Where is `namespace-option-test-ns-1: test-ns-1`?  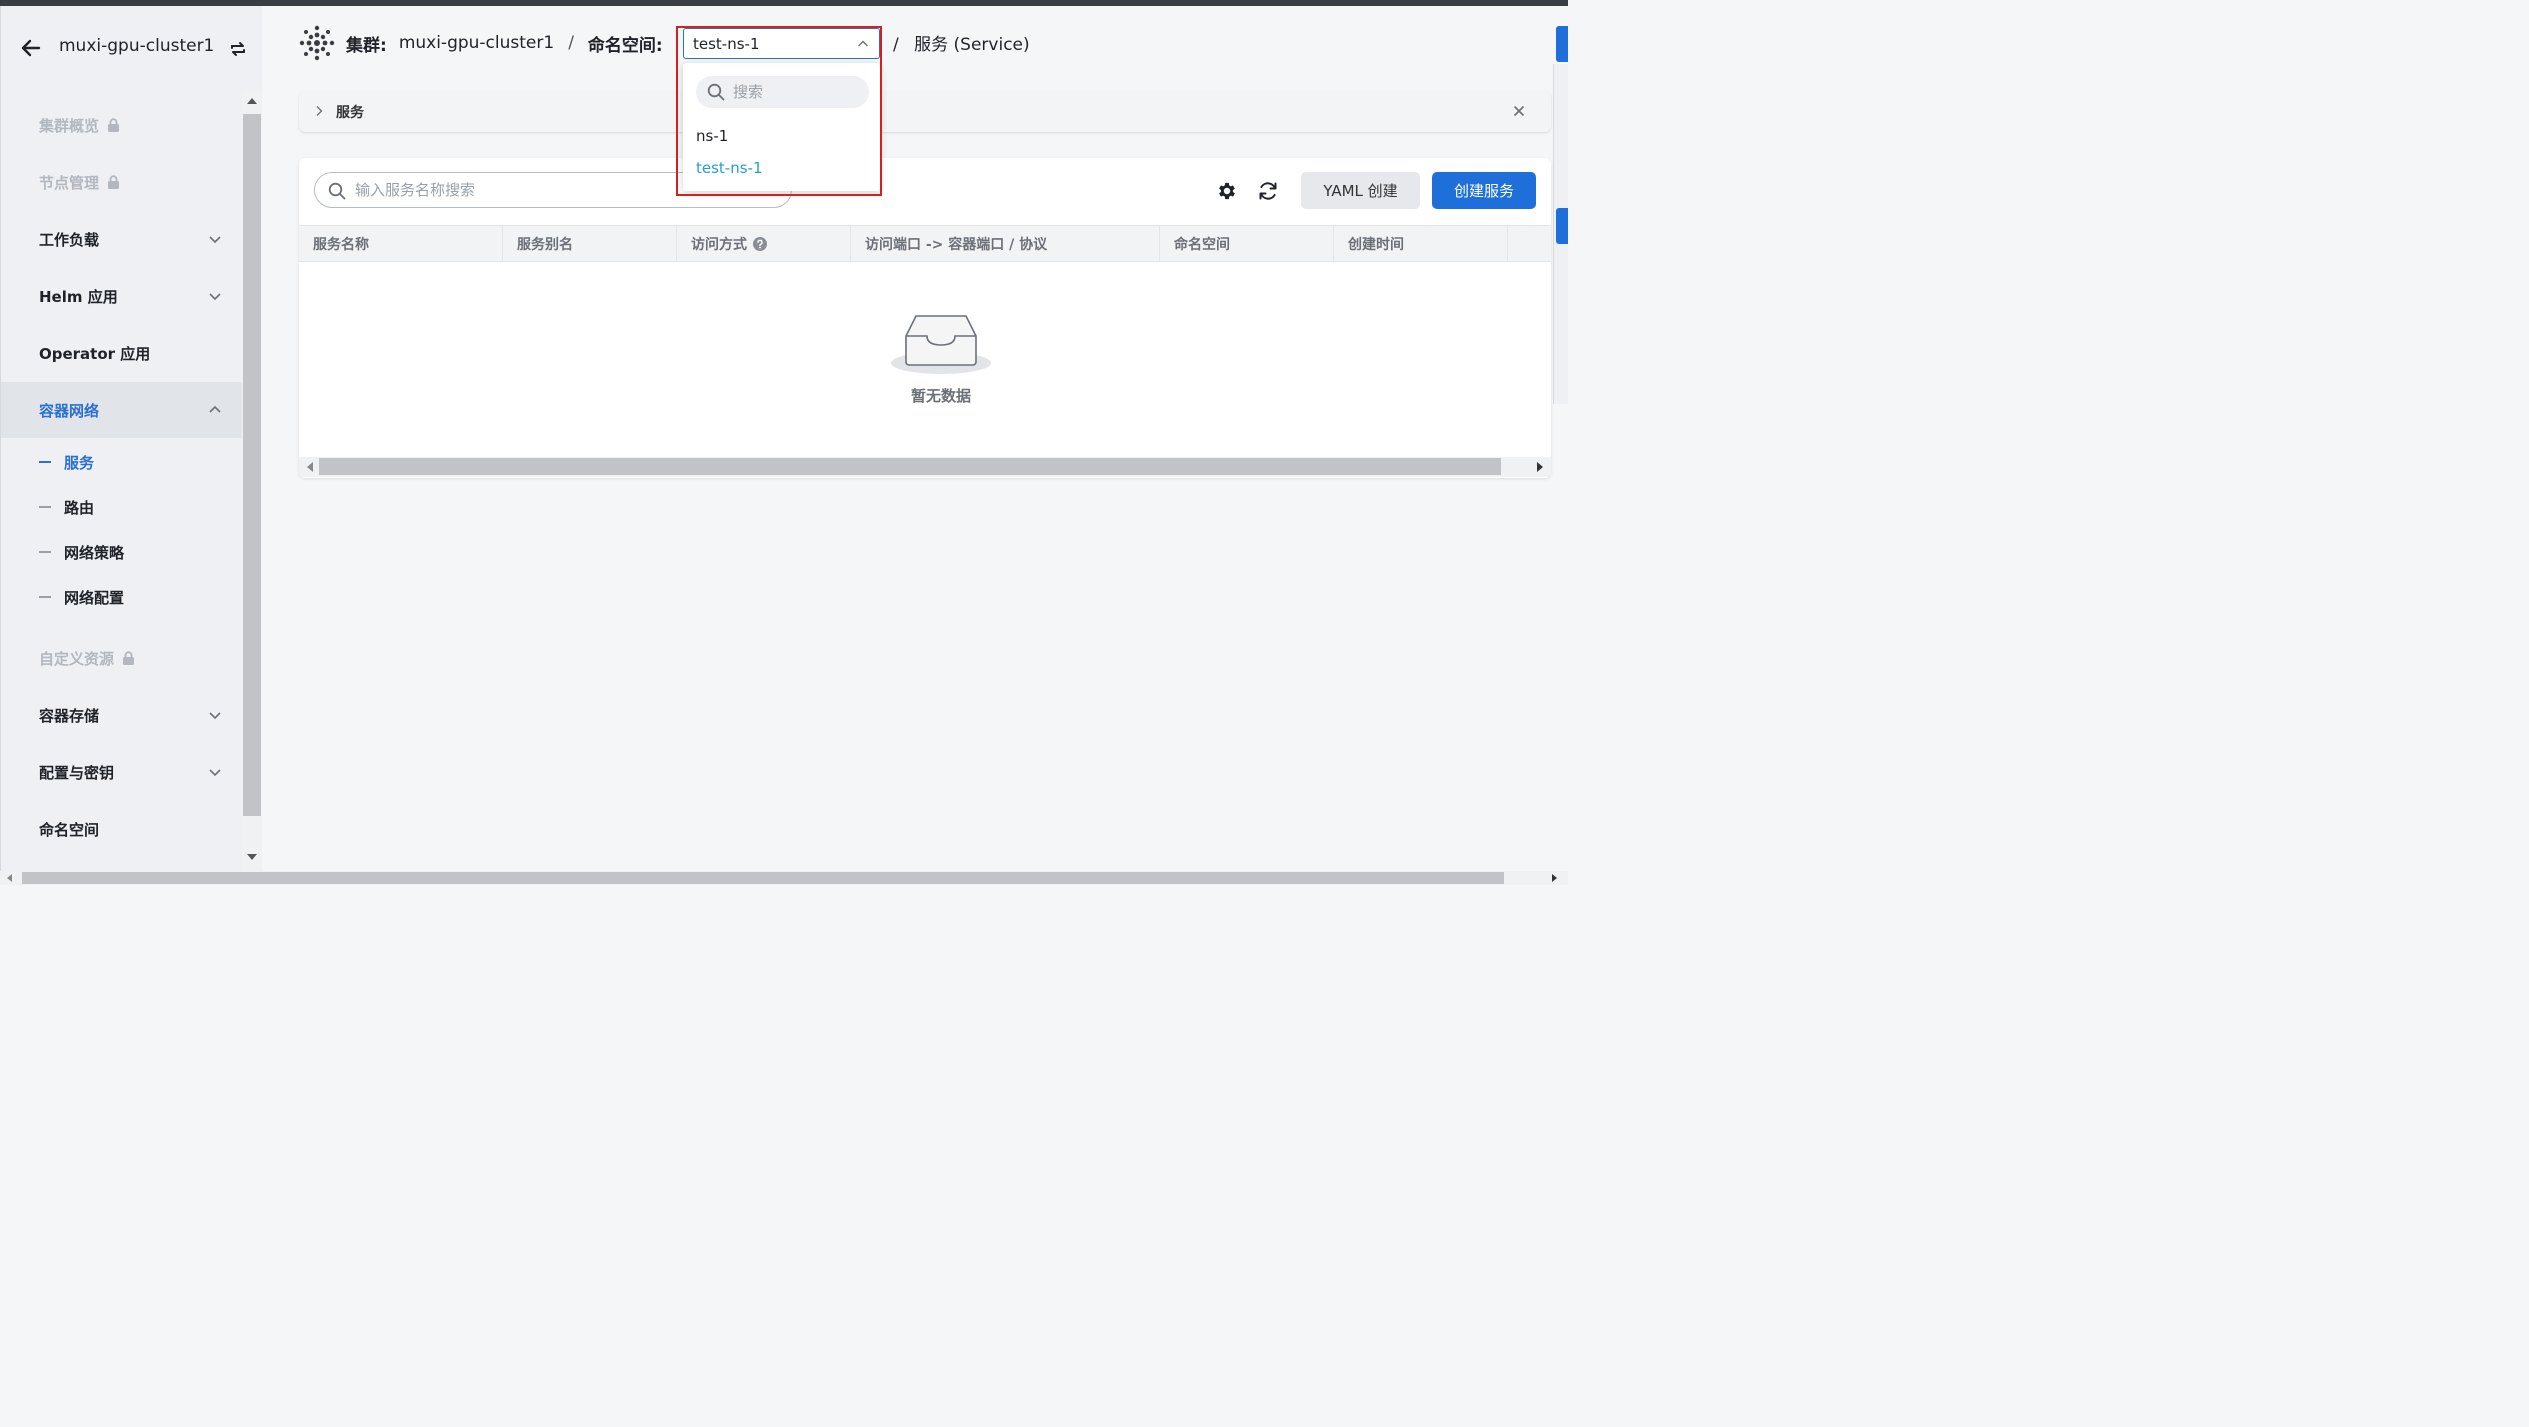
namespace-option-test-ns-1: test-ns-1 is located at coordinates (729, 168).